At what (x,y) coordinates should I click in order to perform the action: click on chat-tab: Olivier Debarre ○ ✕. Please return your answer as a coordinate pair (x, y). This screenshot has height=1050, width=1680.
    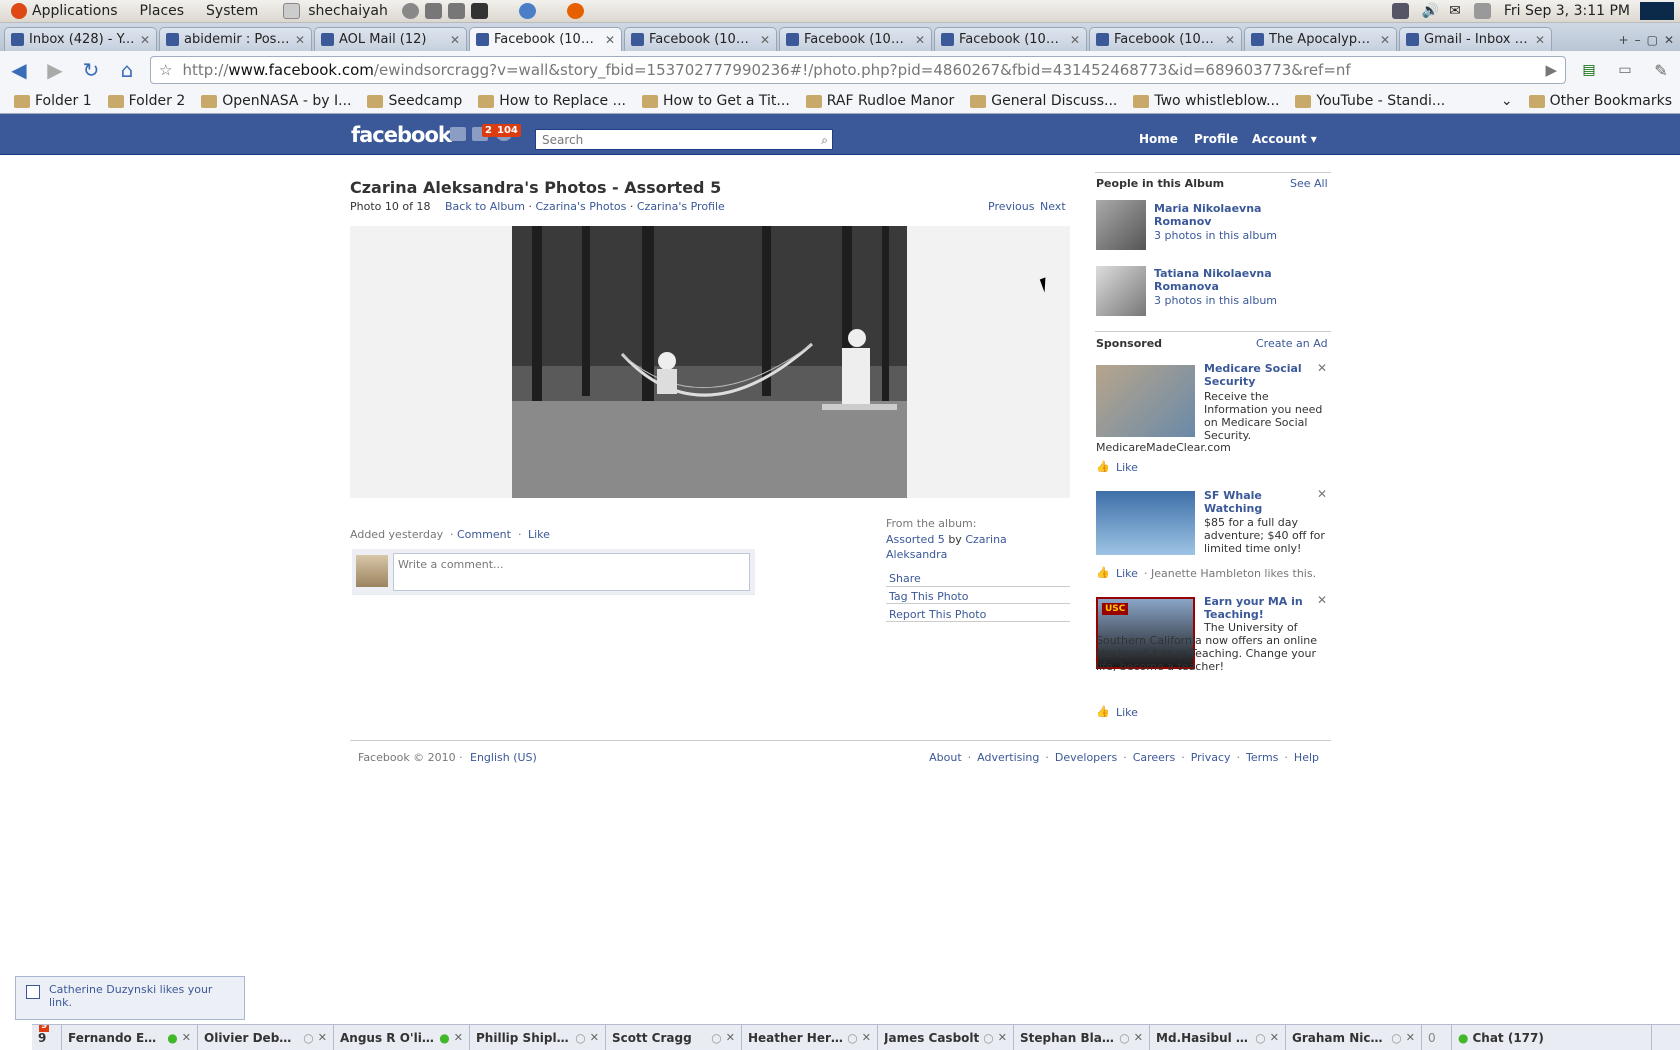
    Looking at the image, I should click on (266, 1037).